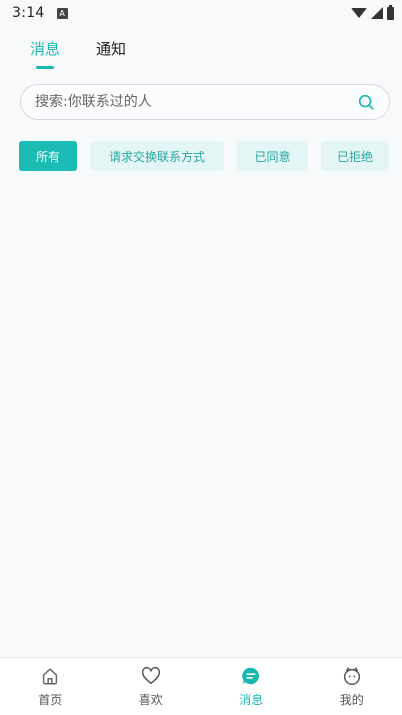 The height and width of the screenshot is (715, 402). Describe the element at coordinates (50, 686) in the screenshot. I see `nav-home: 首页` at that location.